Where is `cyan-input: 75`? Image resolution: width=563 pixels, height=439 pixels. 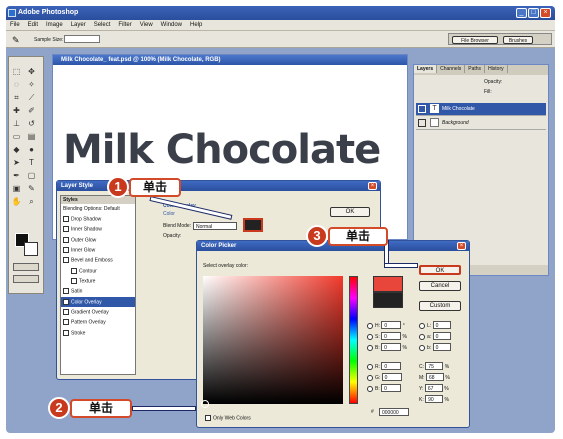
cyan-input: 75 is located at coordinates (434, 366).